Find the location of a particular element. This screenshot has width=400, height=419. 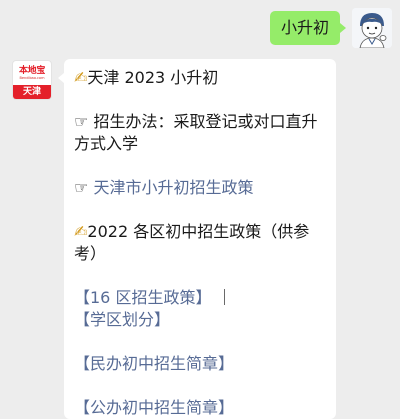

outgoing-text: 小升初 is located at coordinates (304, 27).